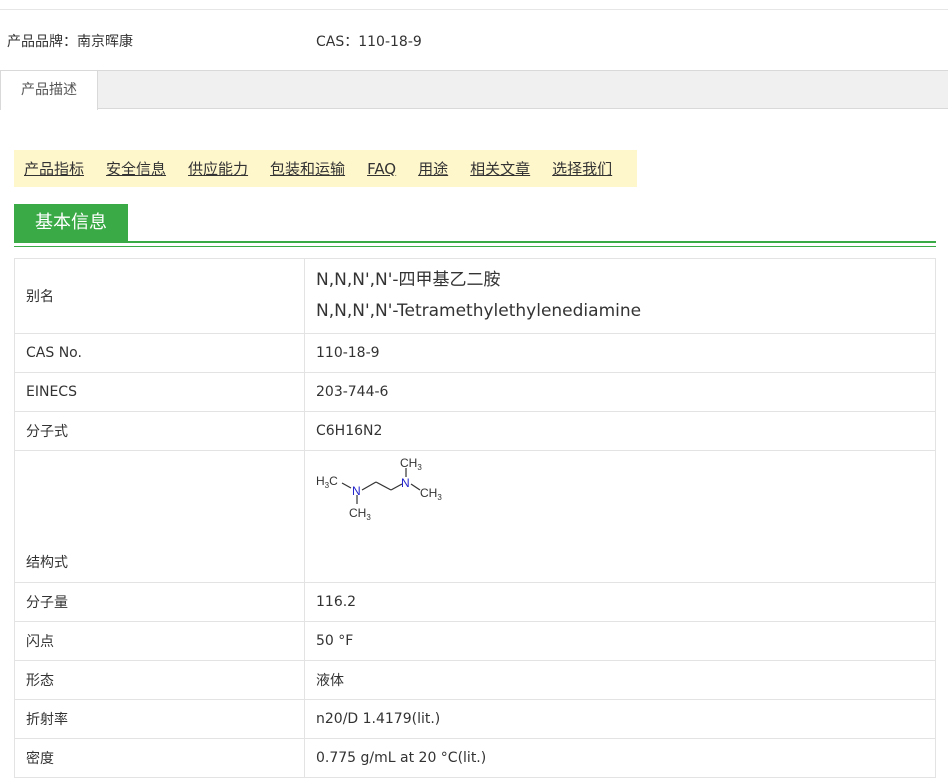 Image resolution: width=948 pixels, height=778 pixels. Describe the element at coordinates (159, 719) in the screenshot. I see `row-key: 折射率` at that location.